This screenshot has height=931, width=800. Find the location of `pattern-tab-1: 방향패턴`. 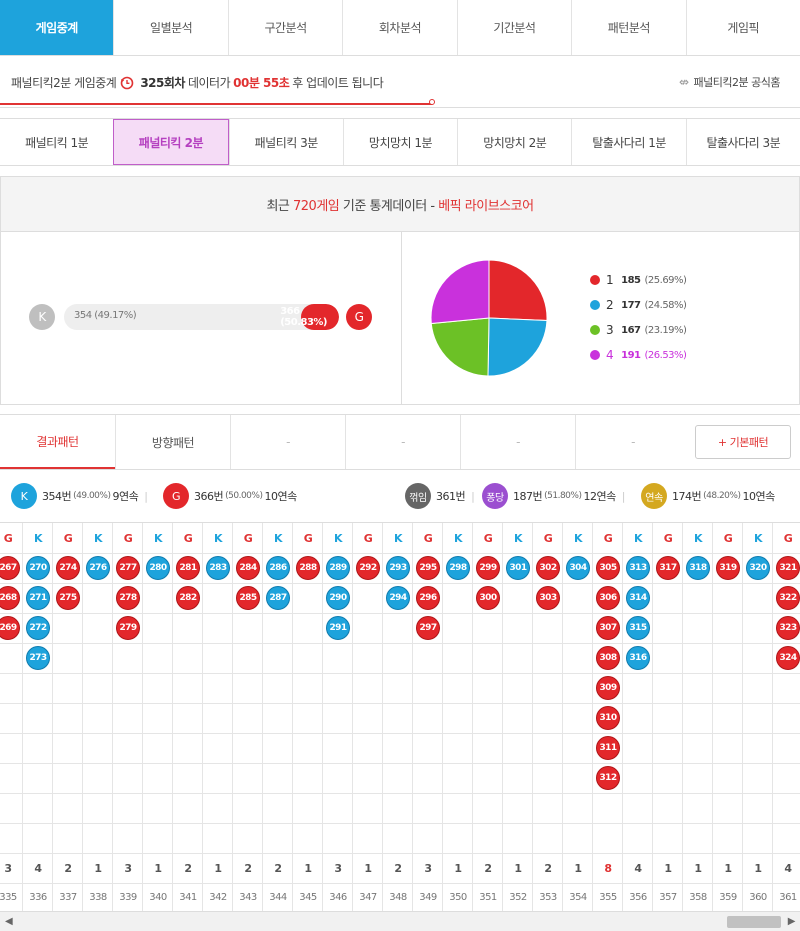

pattern-tab-1: 방향패턴 is located at coordinates (172, 442).